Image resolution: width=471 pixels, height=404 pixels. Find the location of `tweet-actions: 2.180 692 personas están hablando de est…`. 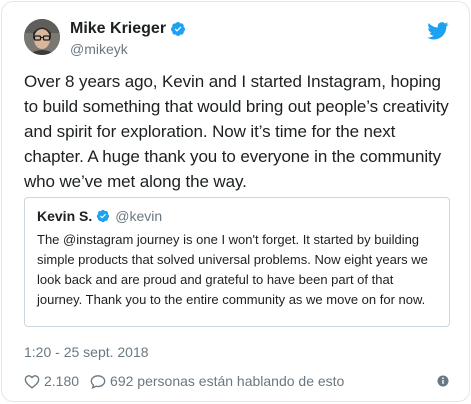

tweet-actions: 2.180 692 personas están hablando de est… is located at coordinates (236, 381).